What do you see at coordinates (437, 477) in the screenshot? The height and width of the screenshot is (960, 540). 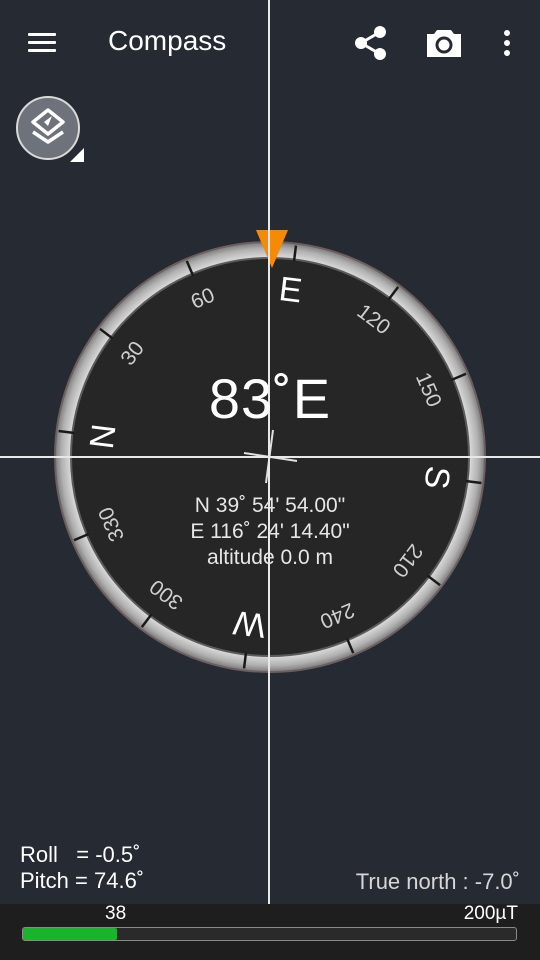 I see `cardinal-label: S` at bounding box center [437, 477].